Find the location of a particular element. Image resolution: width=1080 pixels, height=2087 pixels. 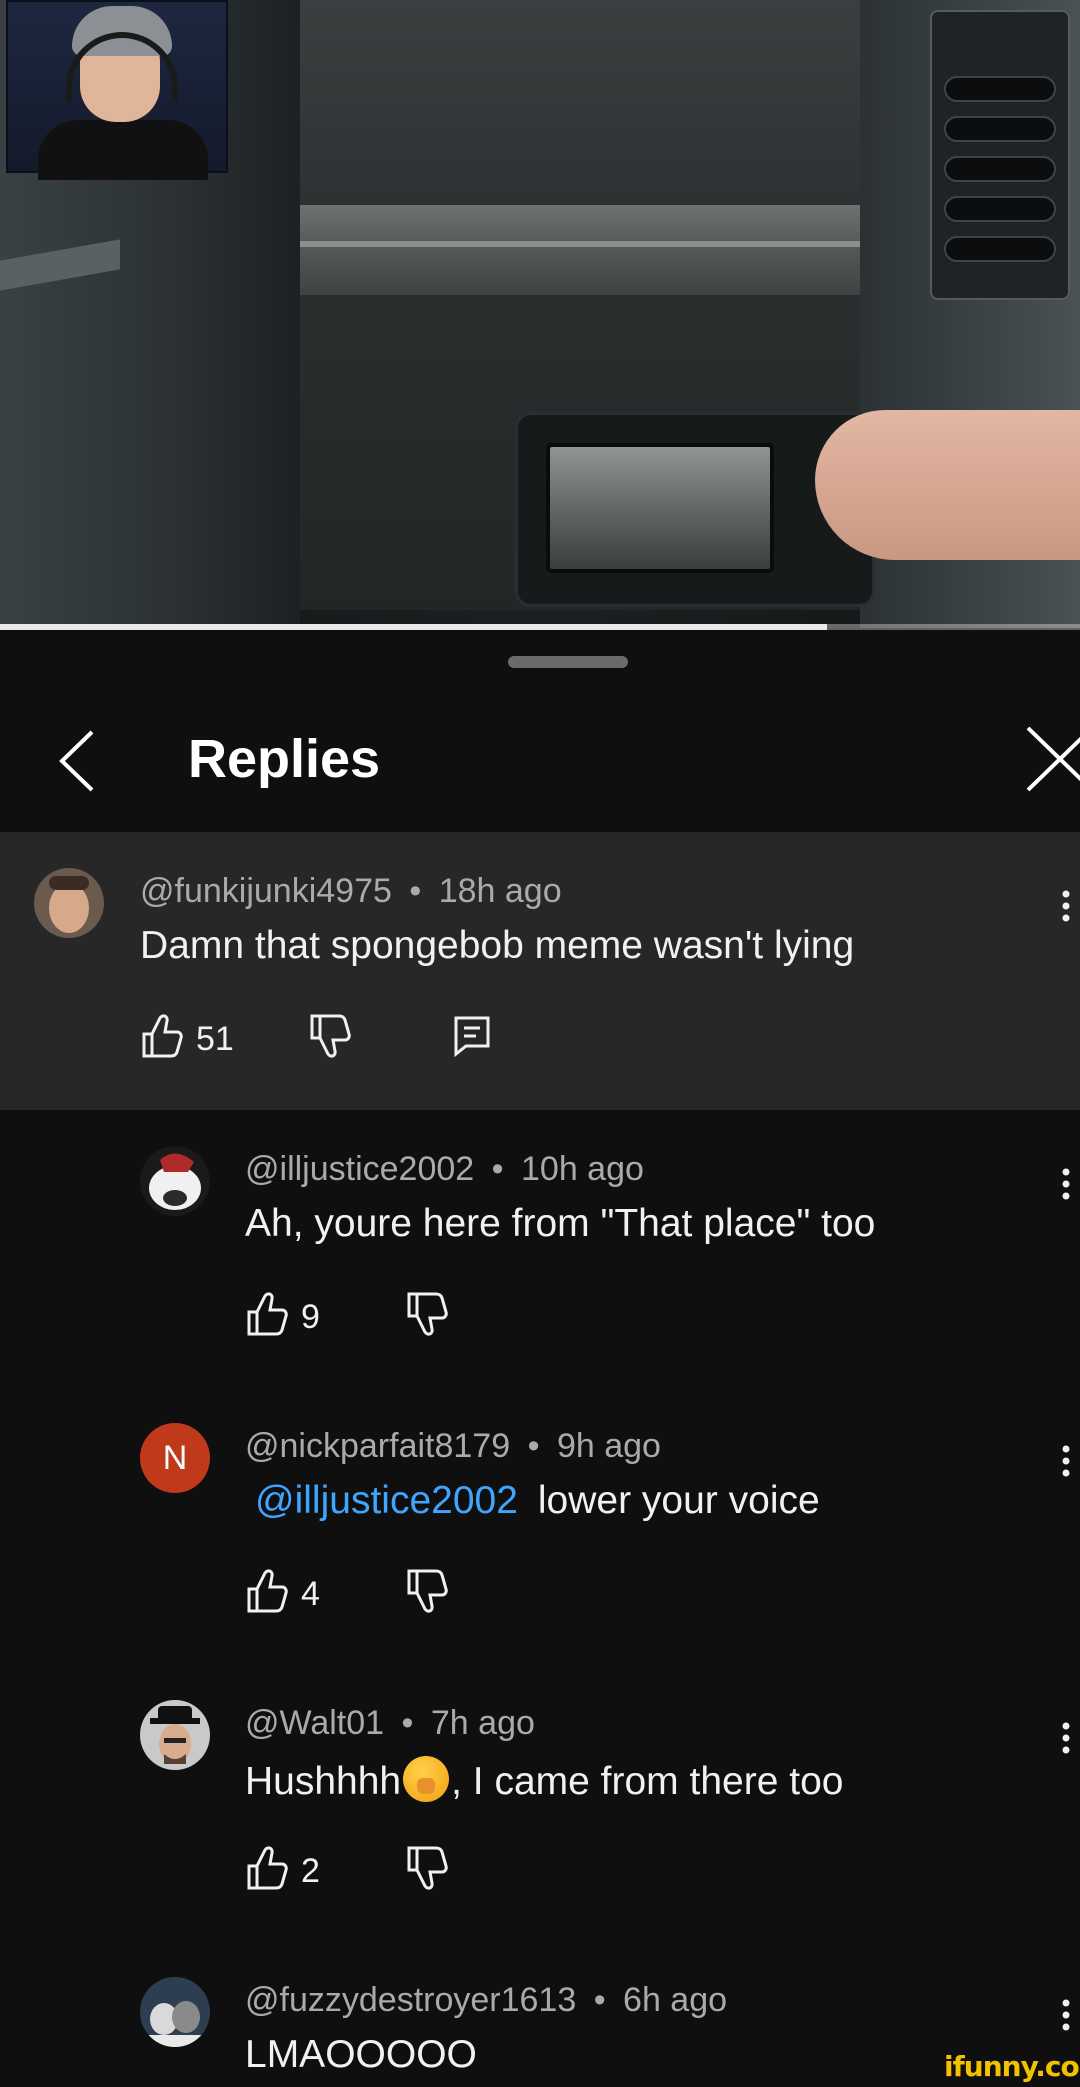

avatar-face-icon is located at coordinates (69, 903).